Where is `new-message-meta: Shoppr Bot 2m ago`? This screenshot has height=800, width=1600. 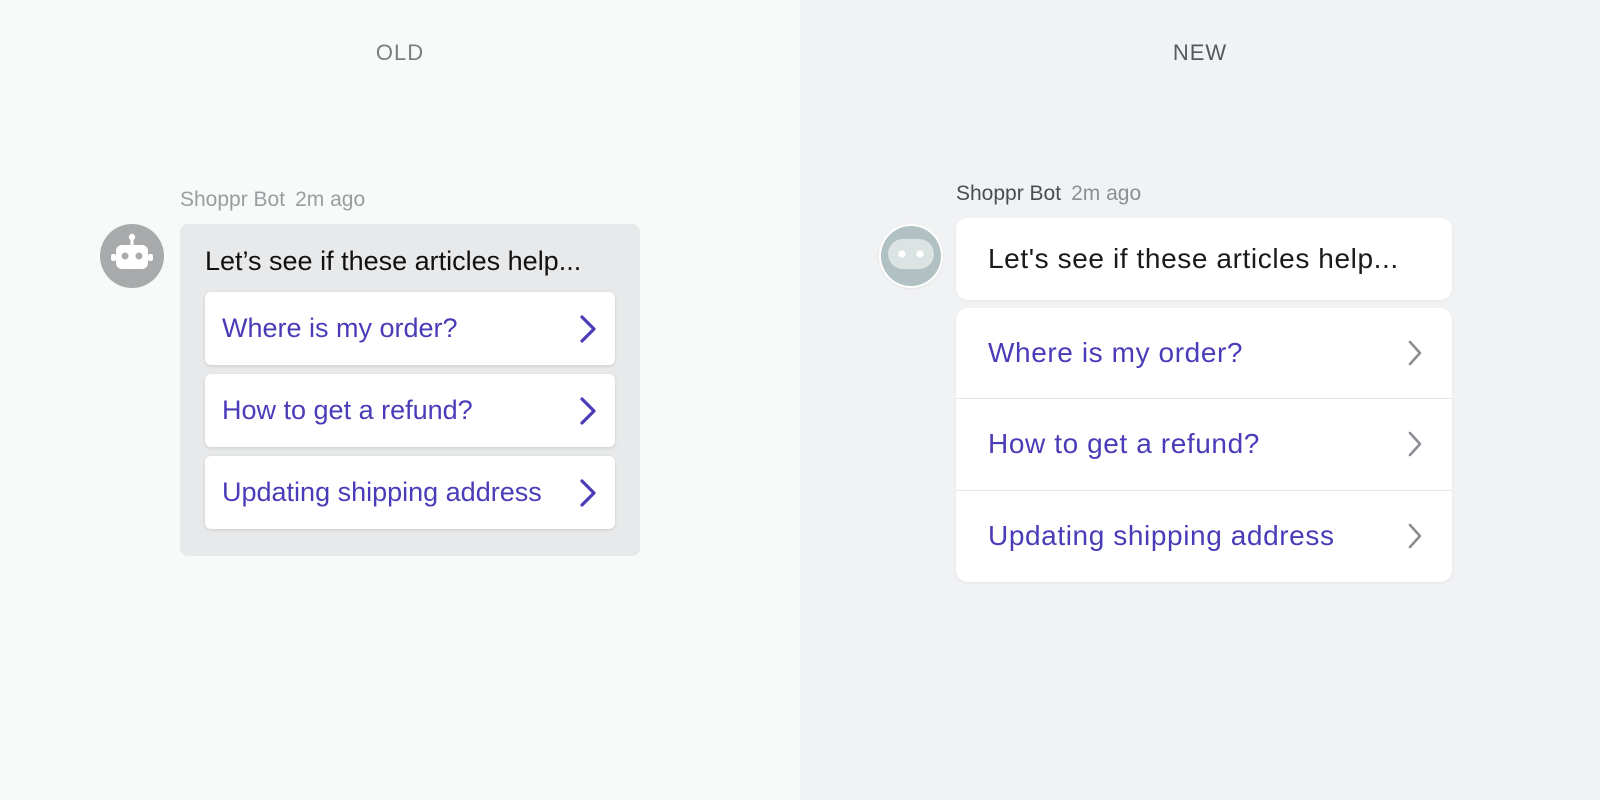 new-message-meta: Shoppr Bot 2m ago is located at coordinates (1048, 194).